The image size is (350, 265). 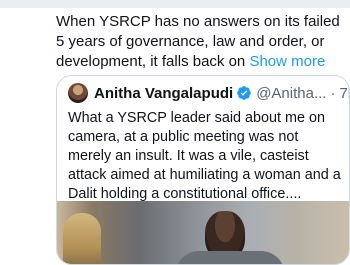 What do you see at coordinates (163, 93) in the screenshot?
I see `author-name: Anitha Vangalapudi` at bounding box center [163, 93].